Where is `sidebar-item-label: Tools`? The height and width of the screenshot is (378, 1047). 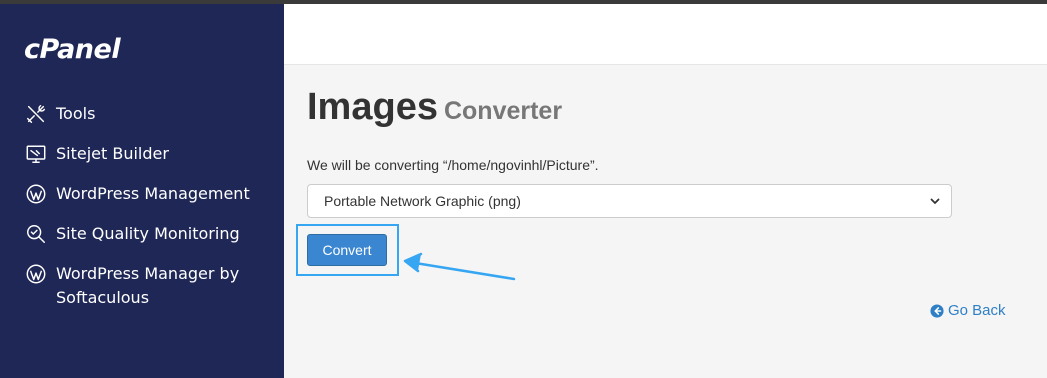 sidebar-item-label: Tools is located at coordinates (76, 113).